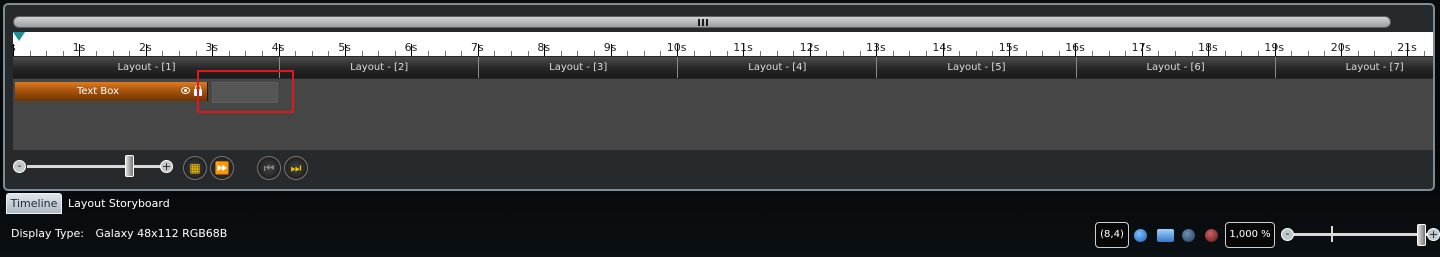 The image size is (1440, 257). I want to click on coordinates-readout: (8,4), so click(1112, 235).